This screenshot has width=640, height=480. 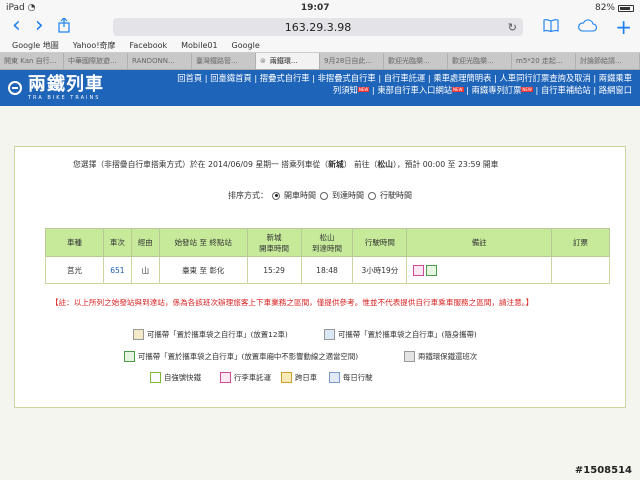 What do you see at coordinates (407, 334) in the screenshot?
I see `legend-text: 可攜帶「置於攜車袋之自行車」(隨身攜帶)` at bounding box center [407, 334].